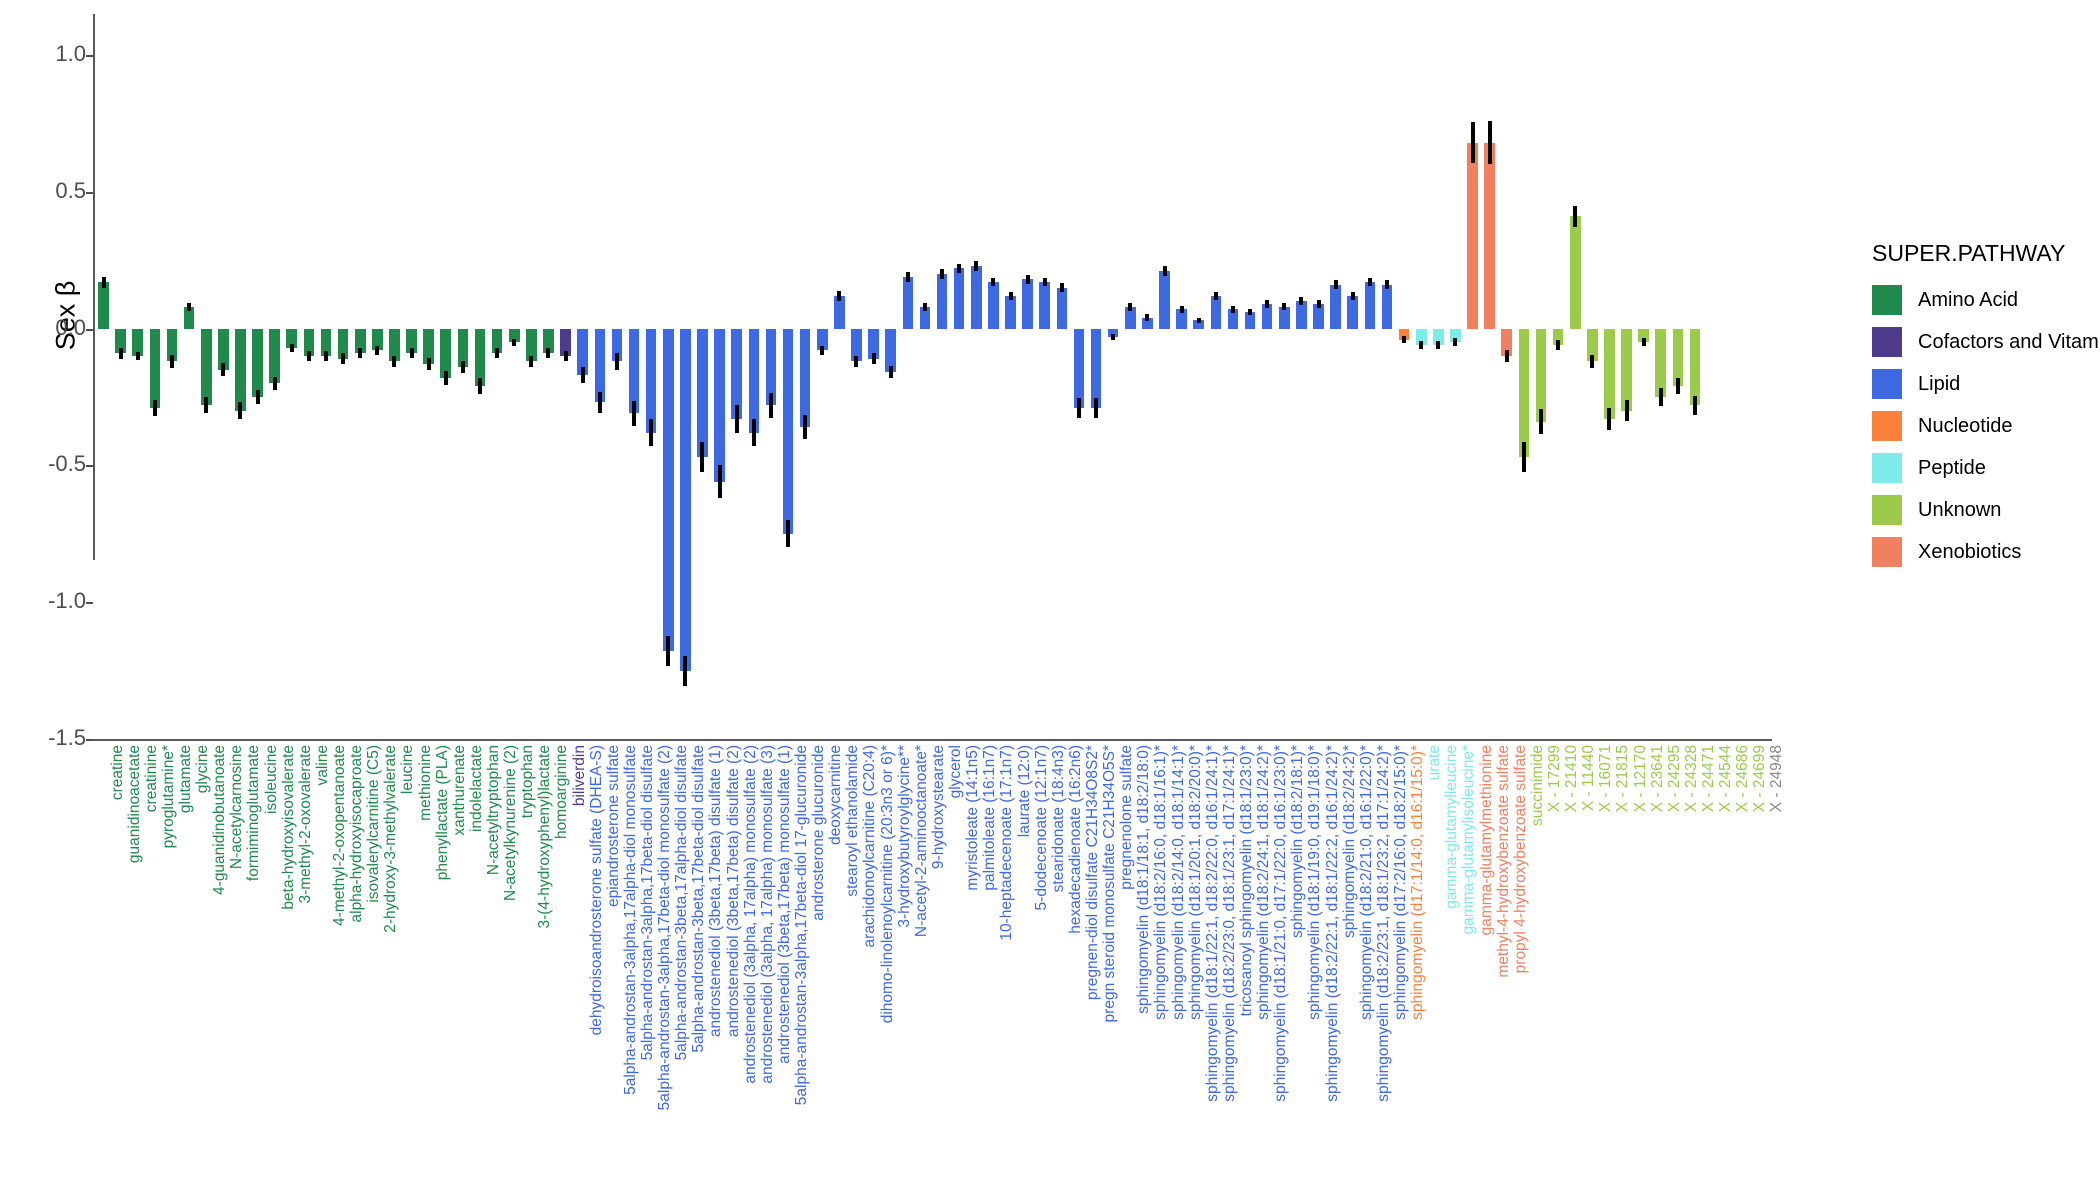 The image size is (2100, 1200). I want to click on x-tick-label: isovalerylcarnitine (C5), so click(374, 824).